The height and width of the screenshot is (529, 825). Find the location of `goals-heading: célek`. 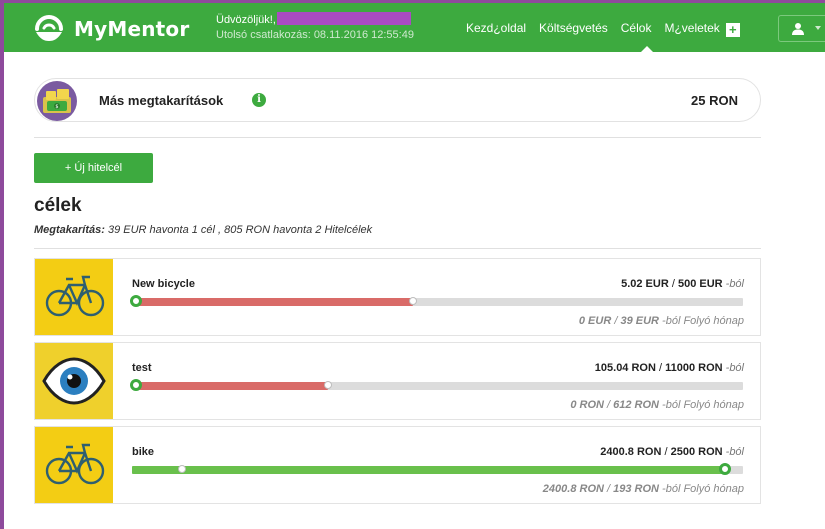

goals-heading: célek is located at coordinates (58, 205).